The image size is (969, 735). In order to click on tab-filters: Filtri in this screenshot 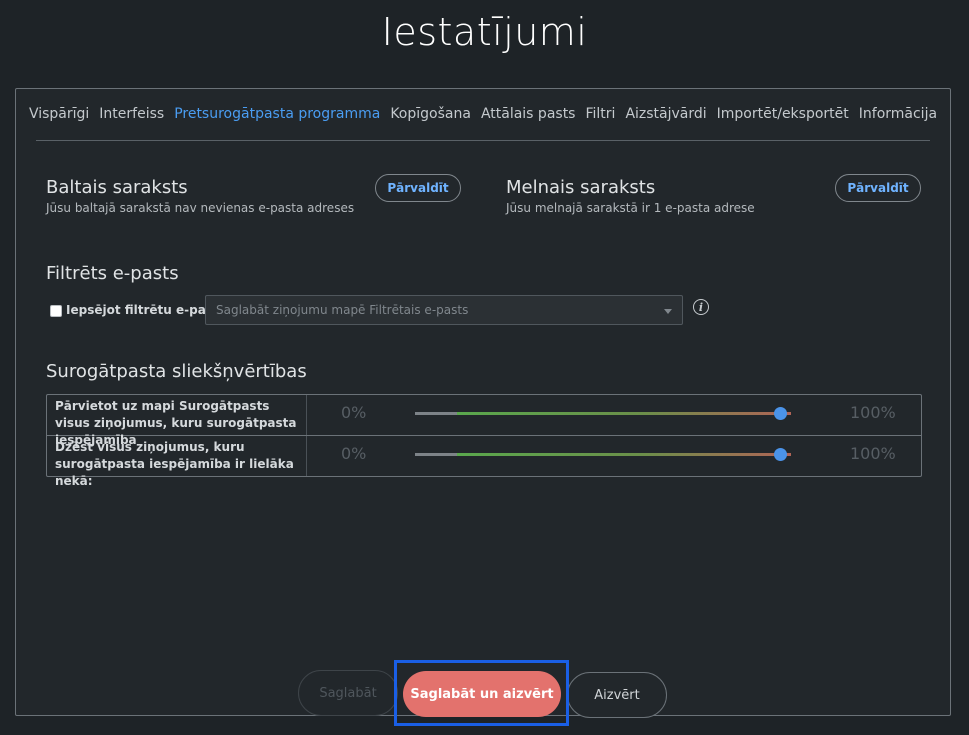, I will do `click(600, 123)`.